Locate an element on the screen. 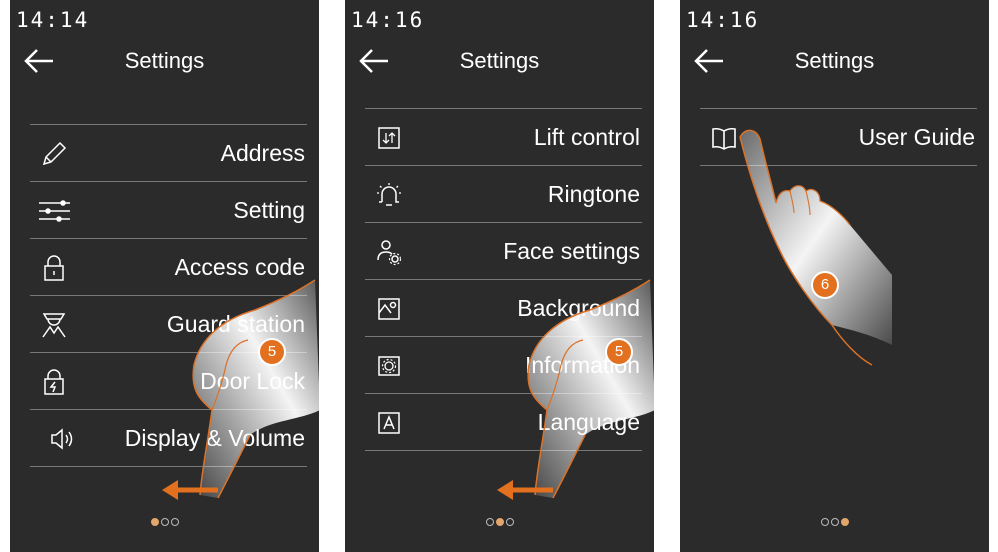 The image size is (998, 552). menu-item-background: Background is located at coordinates (503, 307).